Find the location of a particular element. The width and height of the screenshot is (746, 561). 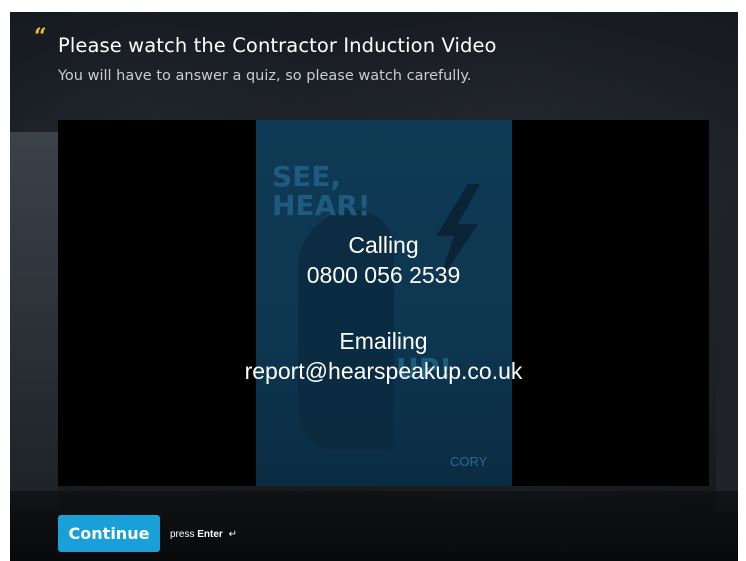

overlay-emailing-label: Emailing is located at coordinates (383, 341).